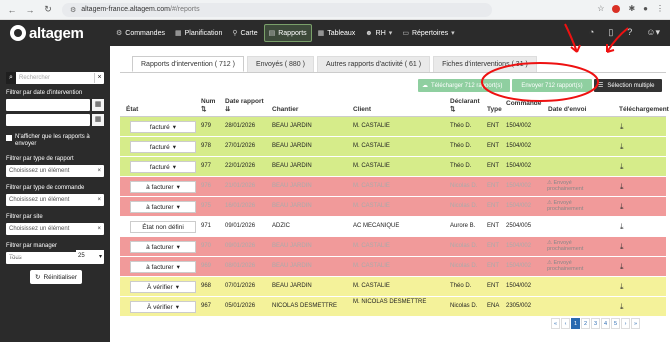 This screenshot has width=670, height=342. I want to click on page-button: ›, so click(625, 323).